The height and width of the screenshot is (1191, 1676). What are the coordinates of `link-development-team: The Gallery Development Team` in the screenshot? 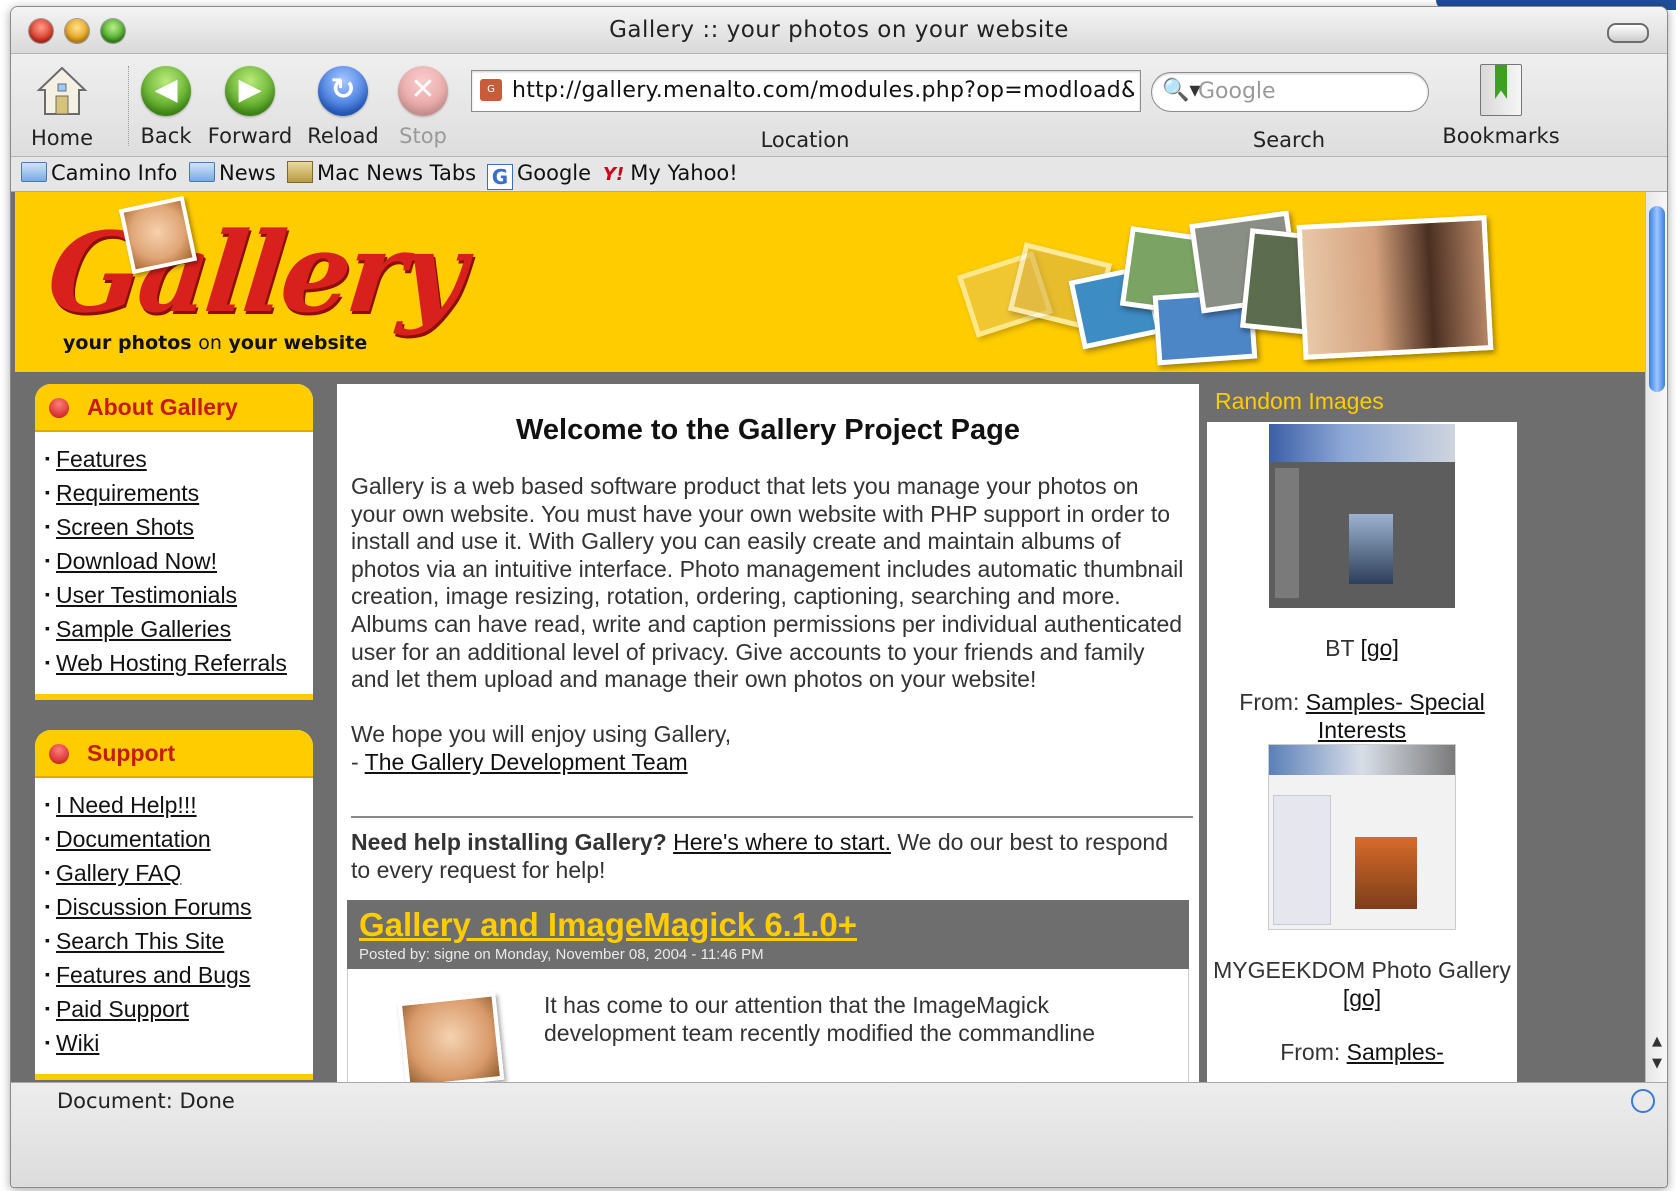 It's located at (526, 762).